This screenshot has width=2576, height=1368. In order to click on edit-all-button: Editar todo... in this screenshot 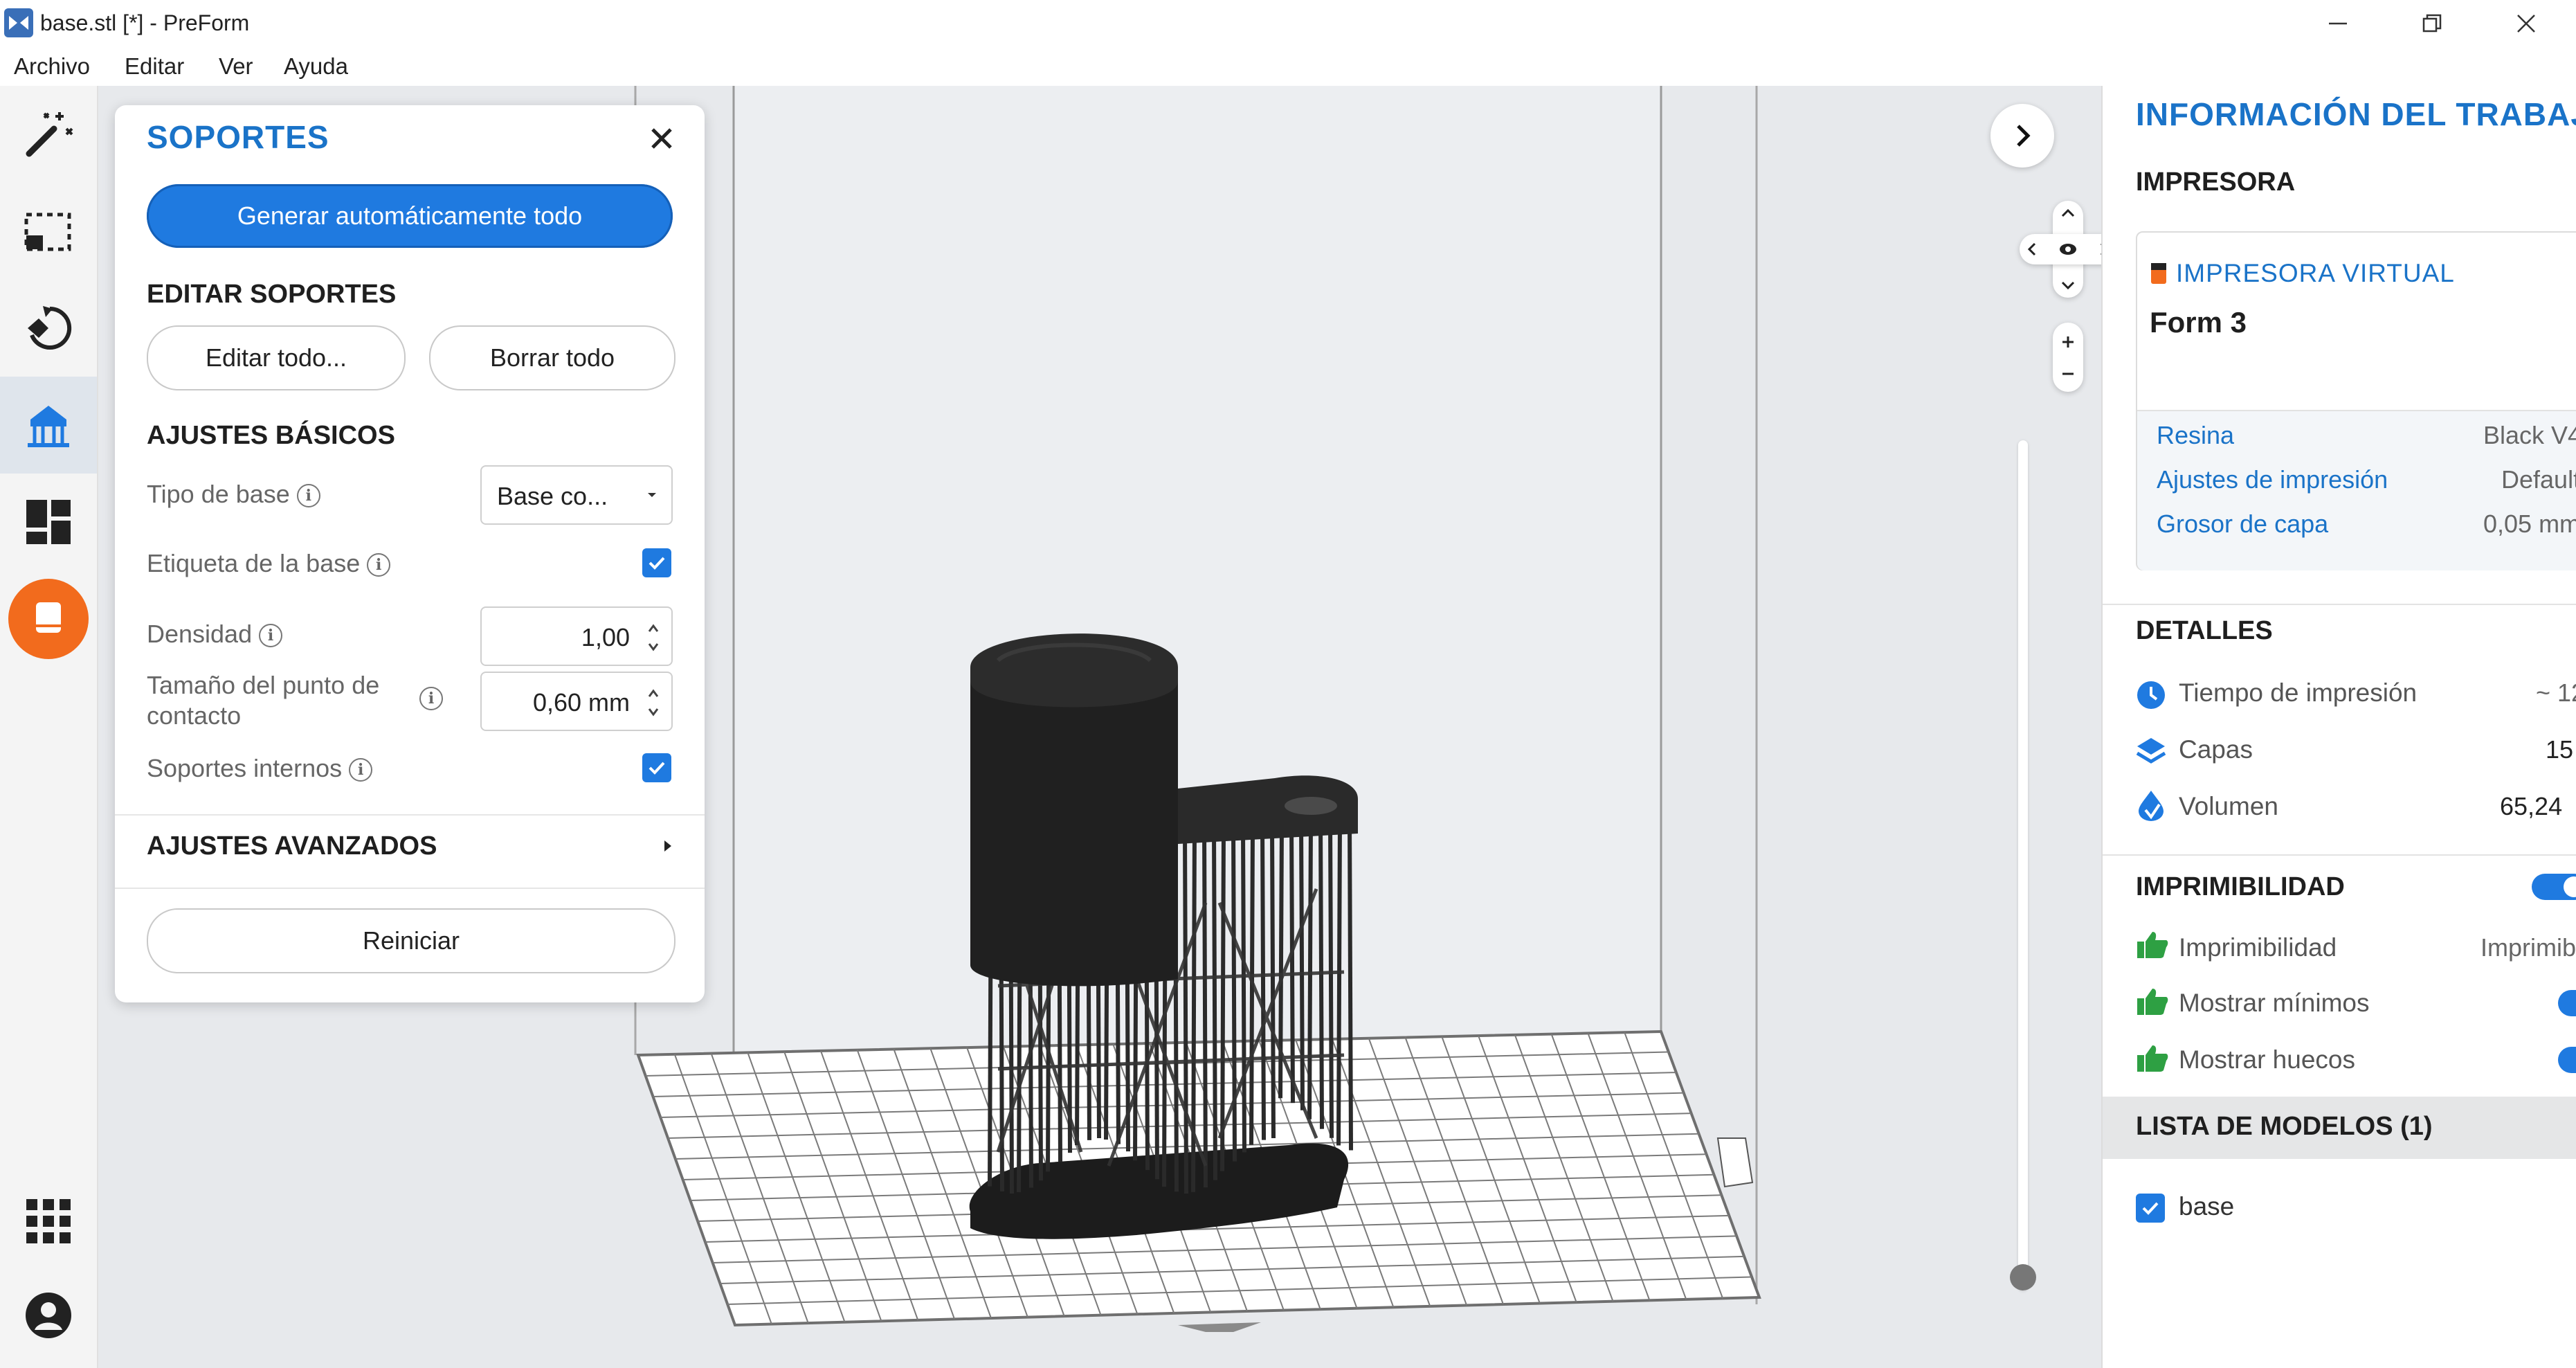, I will do `click(276, 357)`.